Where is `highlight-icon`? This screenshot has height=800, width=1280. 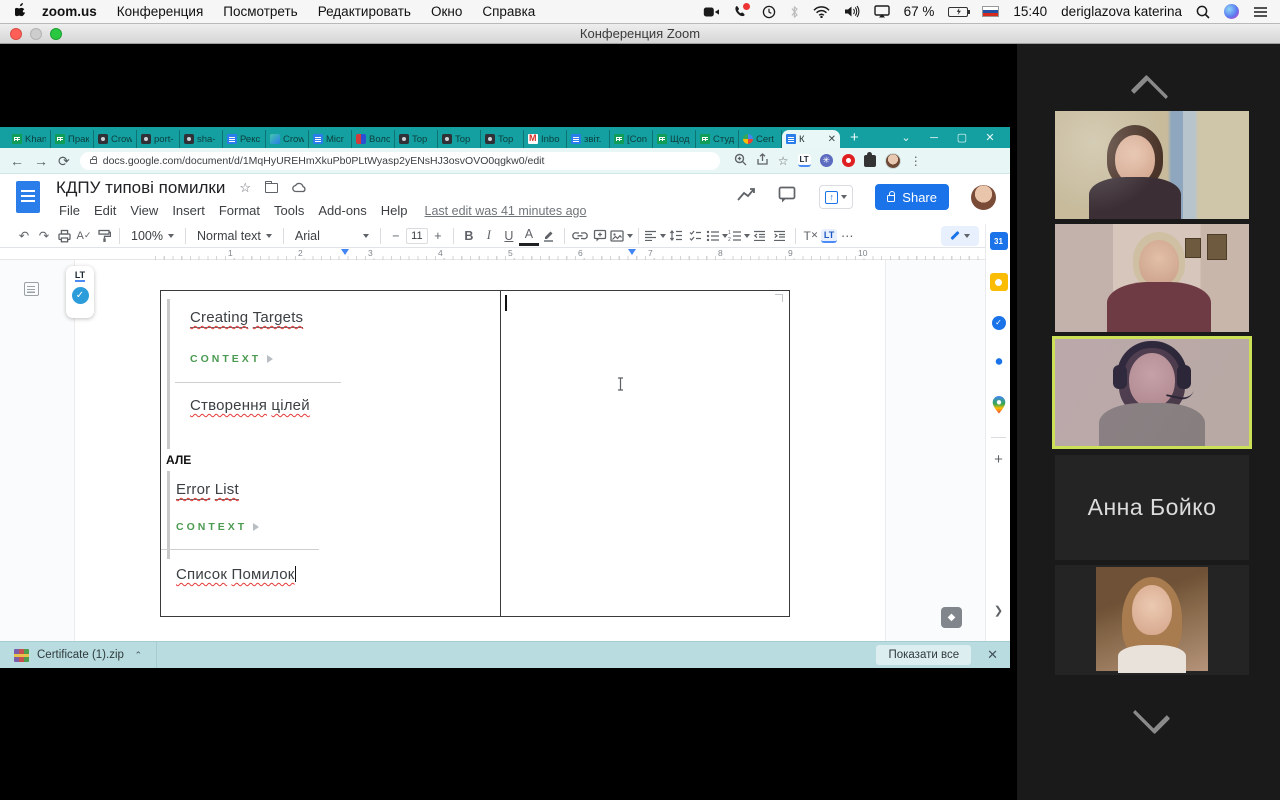 highlight-icon is located at coordinates (549, 236).